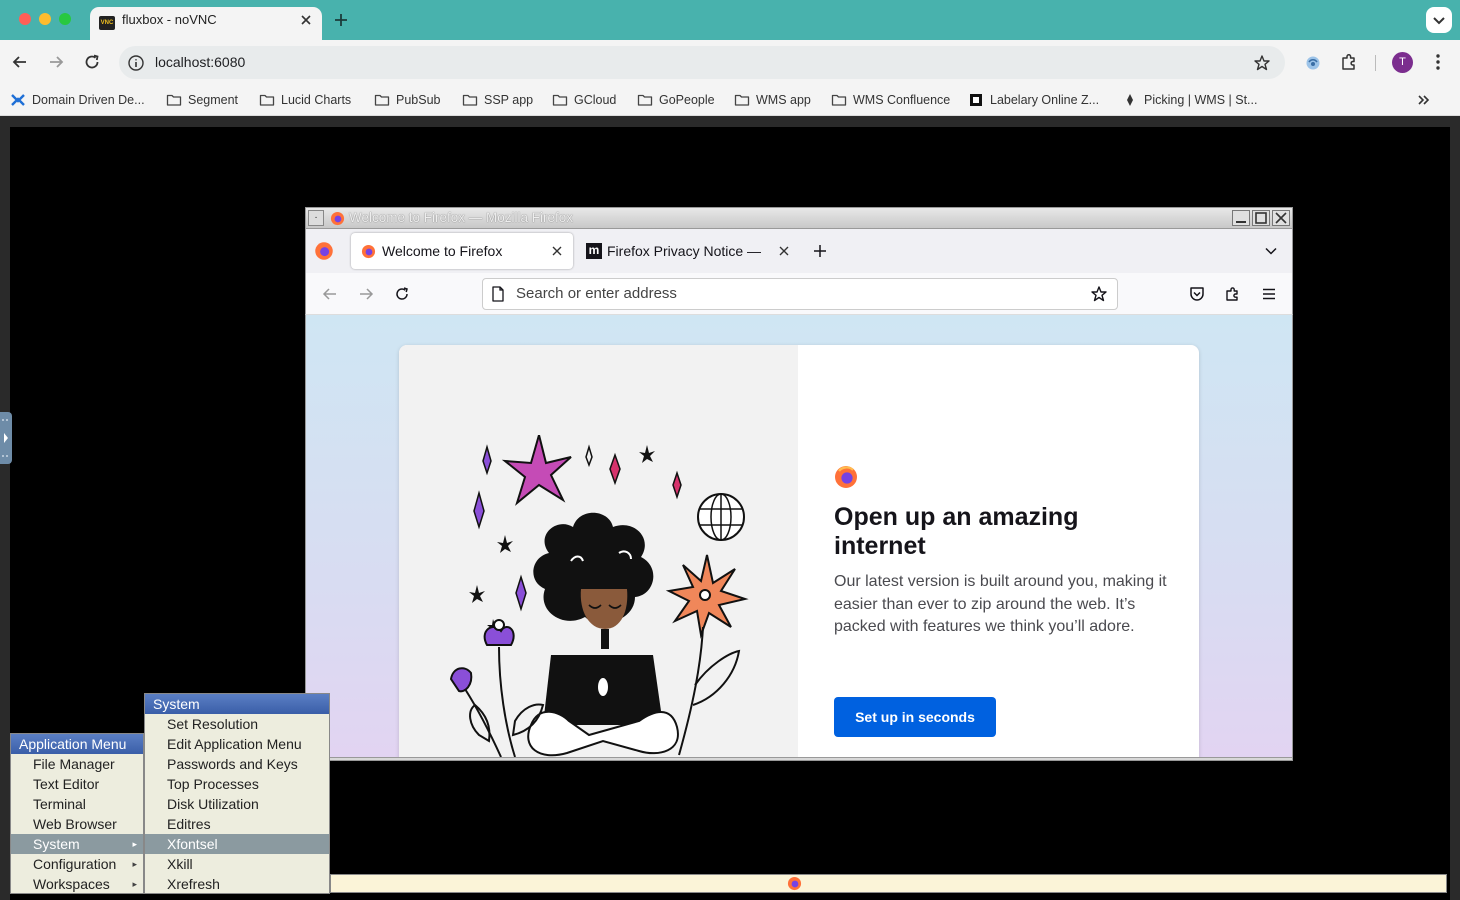 Image resolution: width=1460 pixels, height=900 pixels. I want to click on taskbar-item-firefox: Welcome to Firefox — Mozilla Firefox, so click(937, 883).